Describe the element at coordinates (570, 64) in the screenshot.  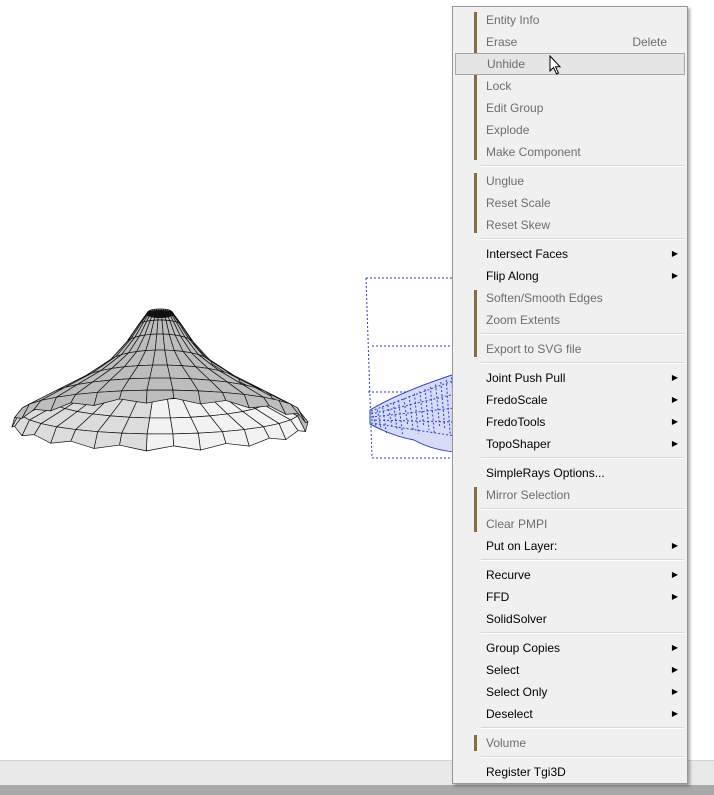
I see `menu-item-unhide: Unhide` at that location.